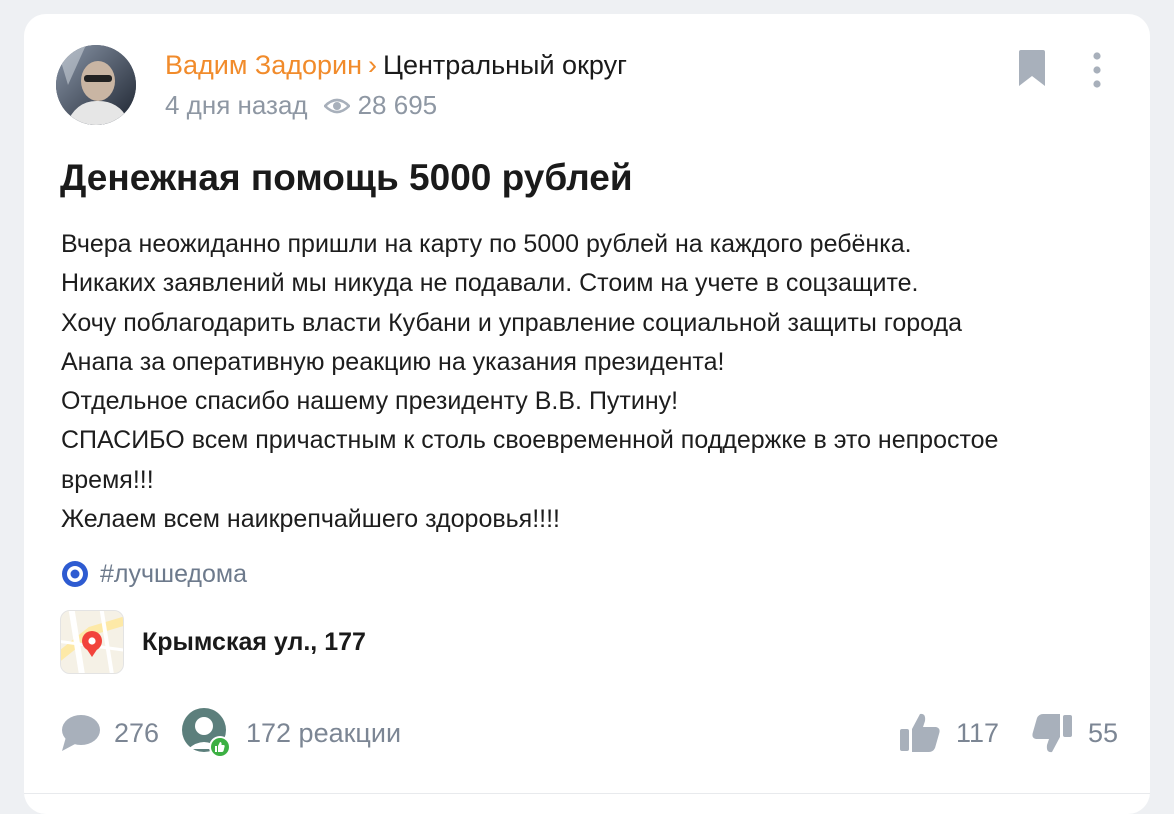  What do you see at coordinates (137, 732) in the screenshot?
I see `comments-count: 276` at bounding box center [137, 732].